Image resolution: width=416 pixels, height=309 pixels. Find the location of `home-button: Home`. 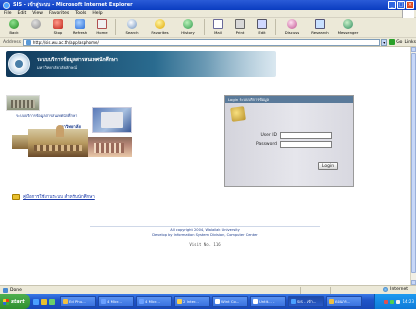

home-button: Home is located at coordinates (102, 27).